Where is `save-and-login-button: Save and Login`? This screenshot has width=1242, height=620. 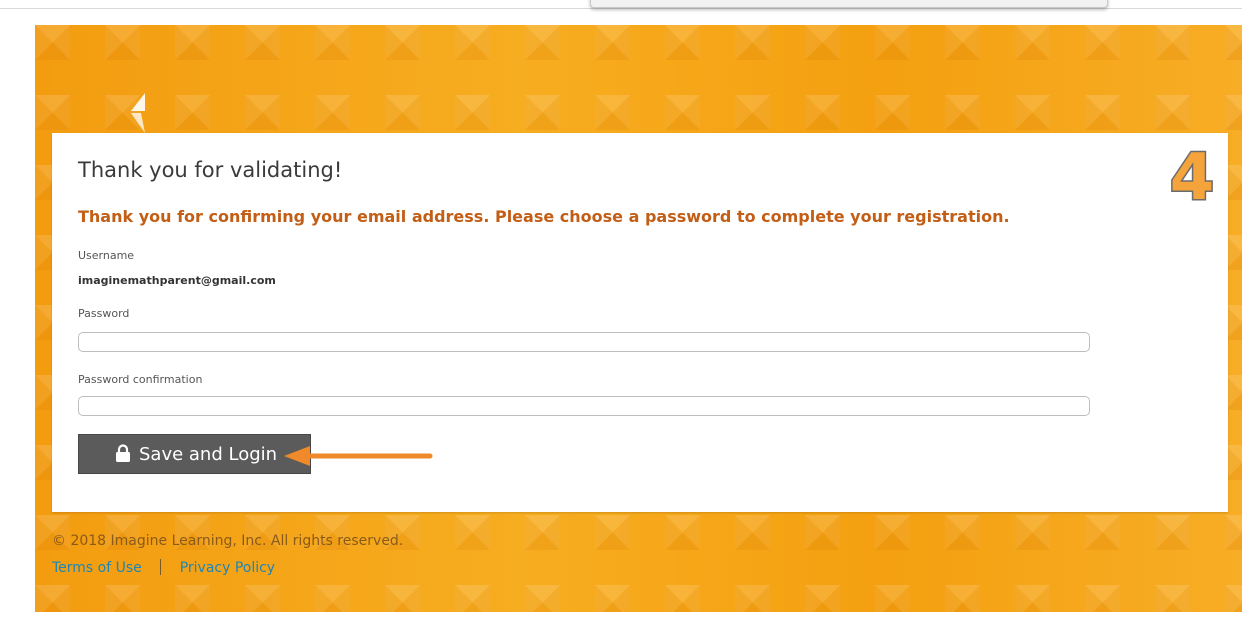
save-and-login-button: Save and Login is located at coordinates (194, 454).